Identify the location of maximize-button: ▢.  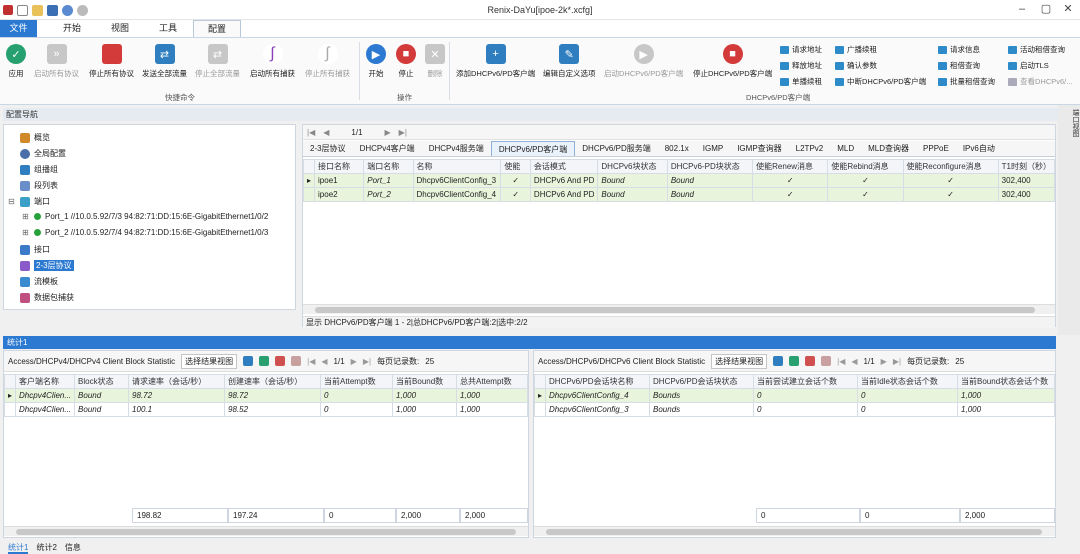
(1046, 9).